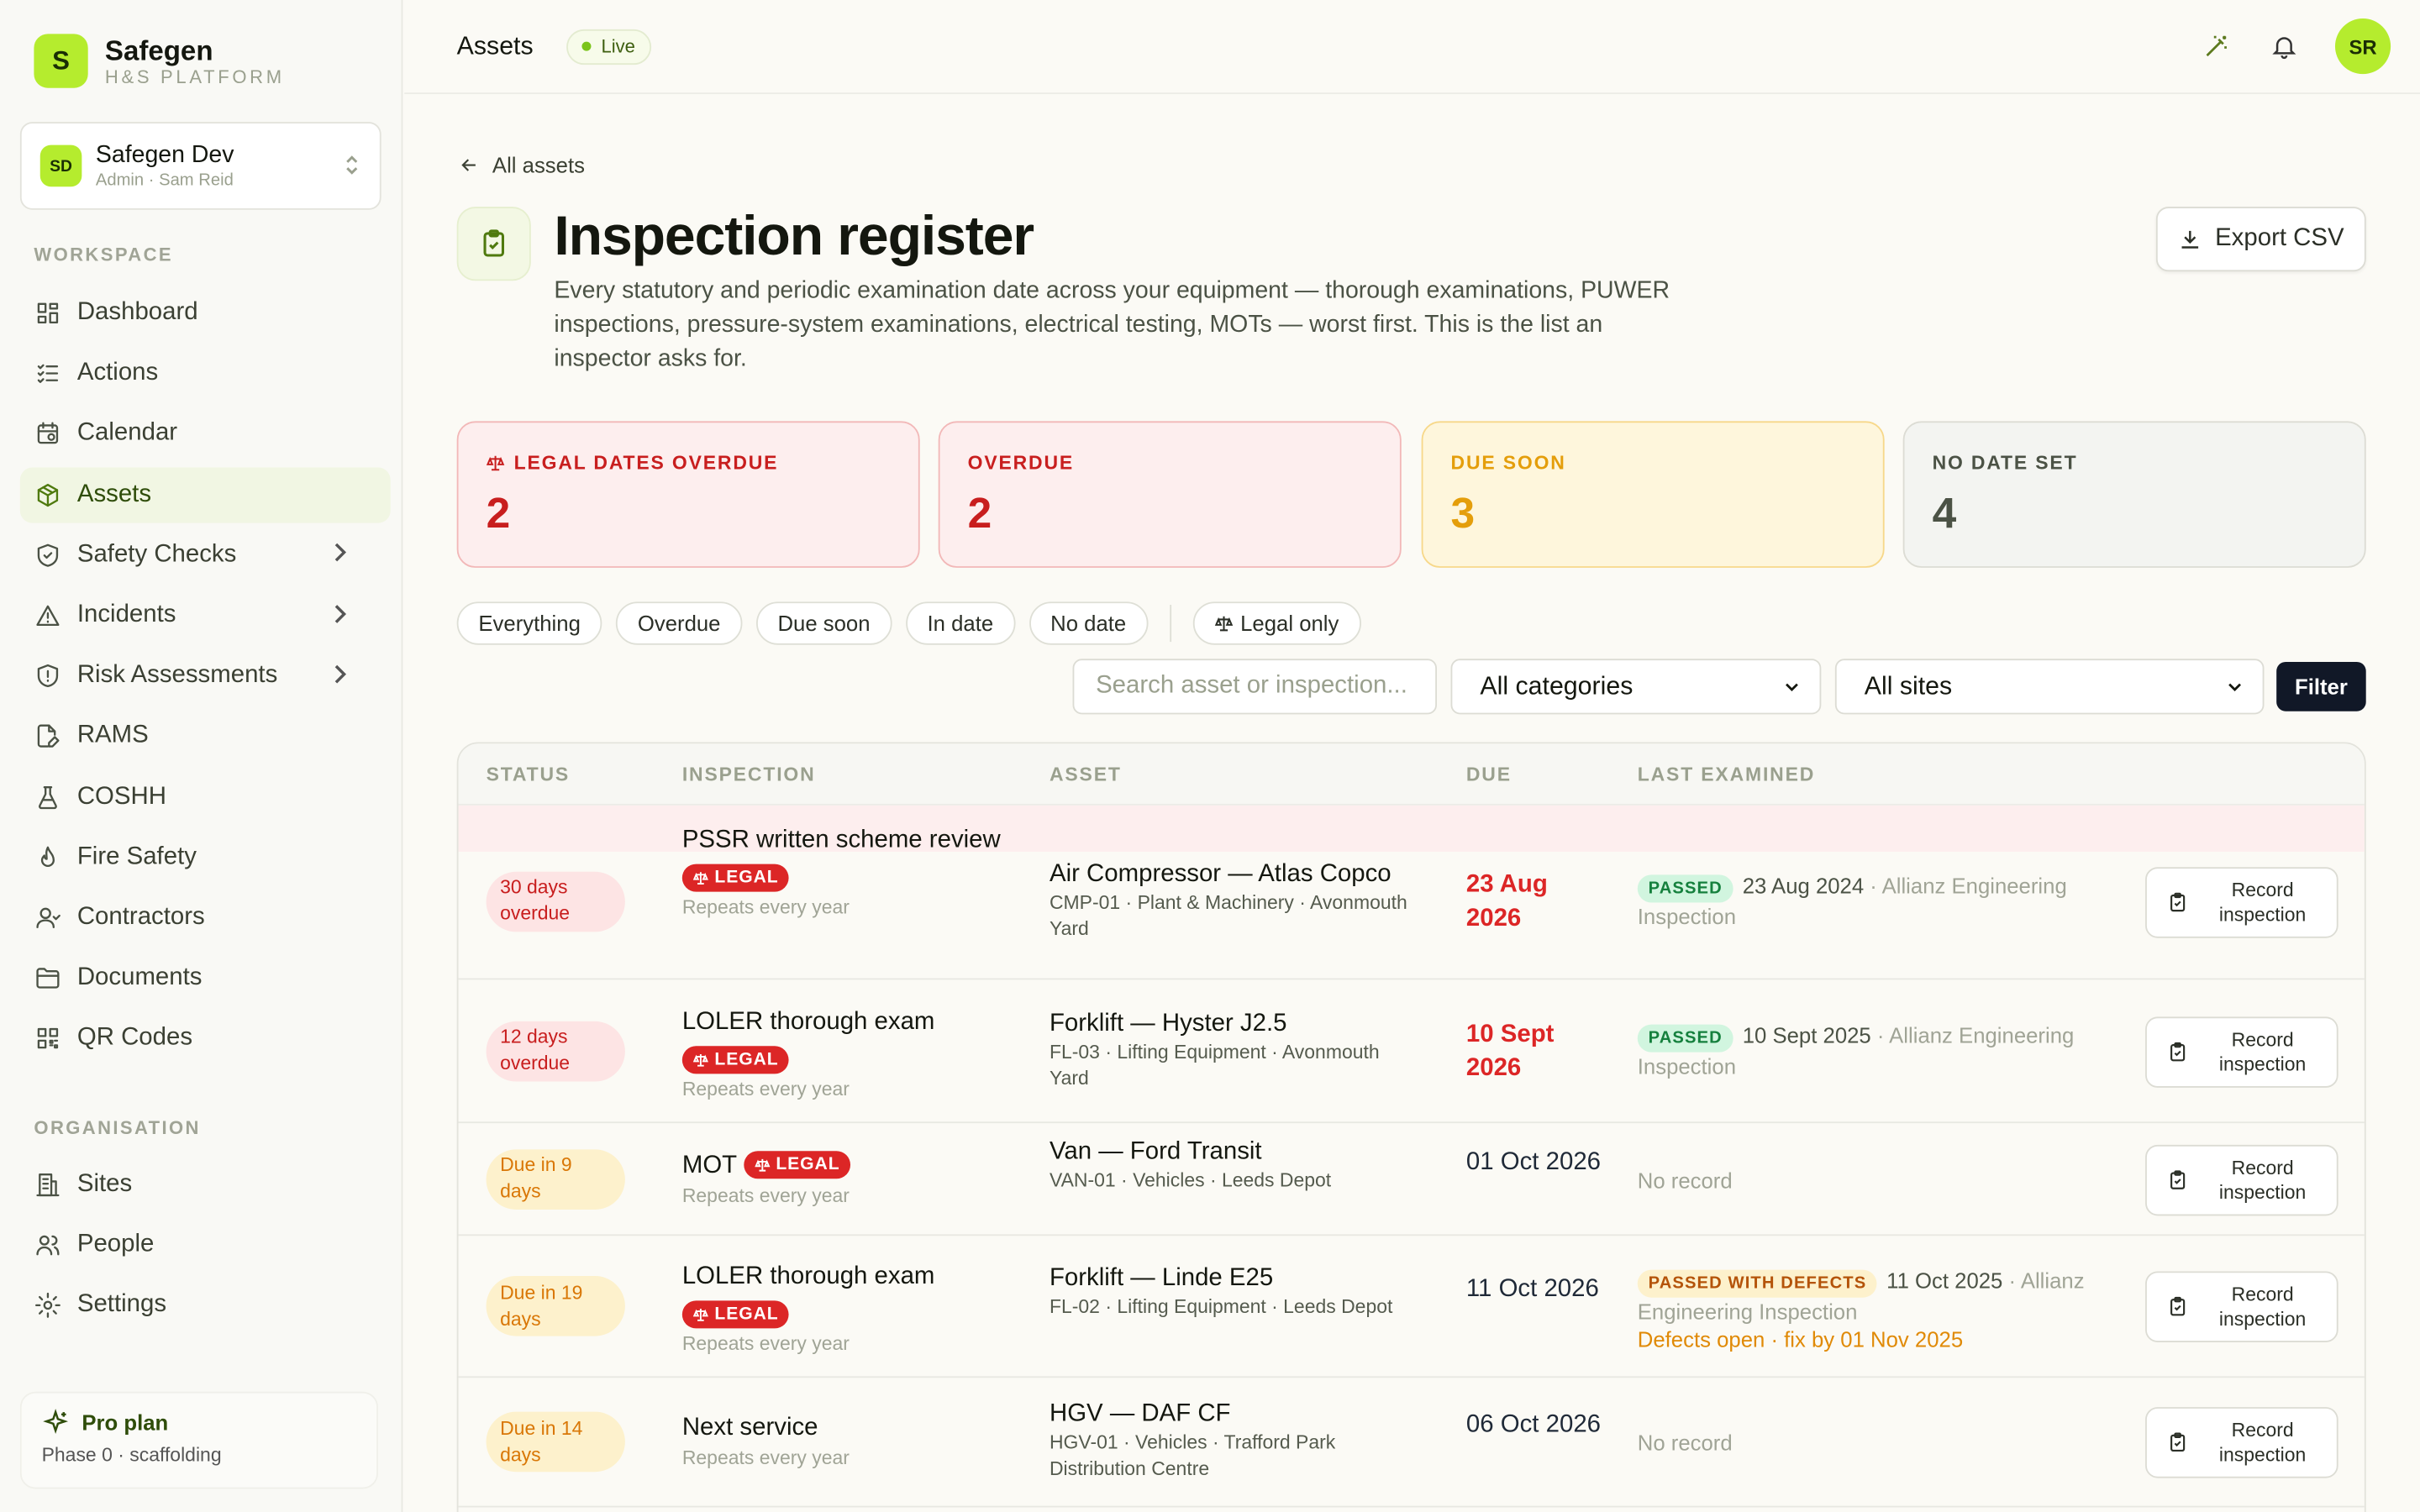 The width and height of the screenshot is (2420, 1512). I want to click on asset-name: HGV — DAF CF, so click(1235, 1415).